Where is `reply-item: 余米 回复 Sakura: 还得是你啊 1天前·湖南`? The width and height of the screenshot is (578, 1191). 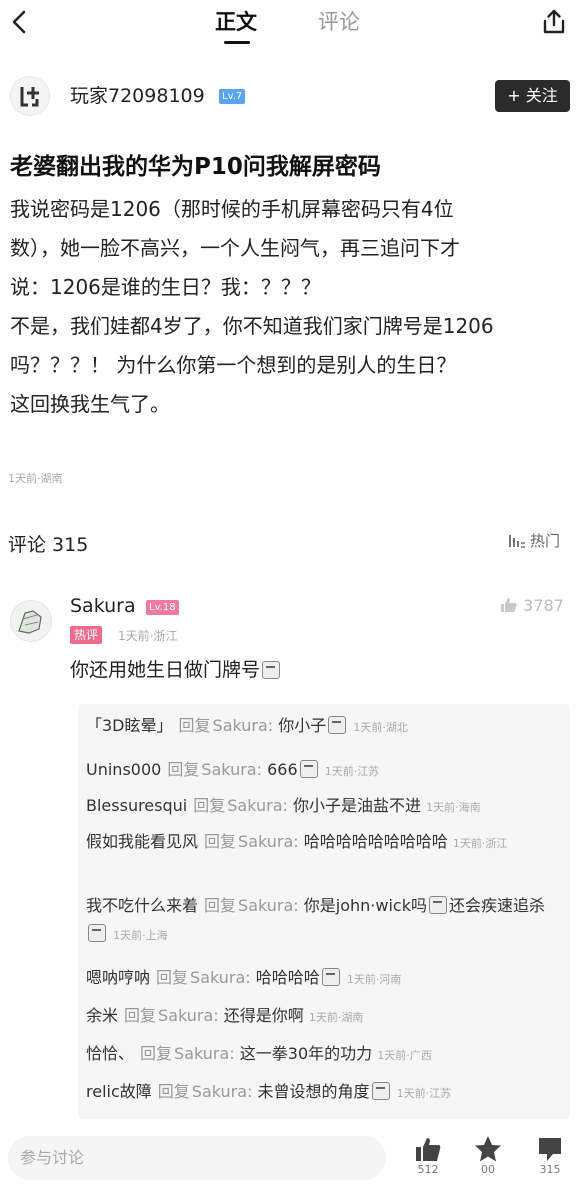
reply-item: 余米 回复 Sakura: 还得是你啊 1天前·湖南 is located at coordinates (326, 1017).